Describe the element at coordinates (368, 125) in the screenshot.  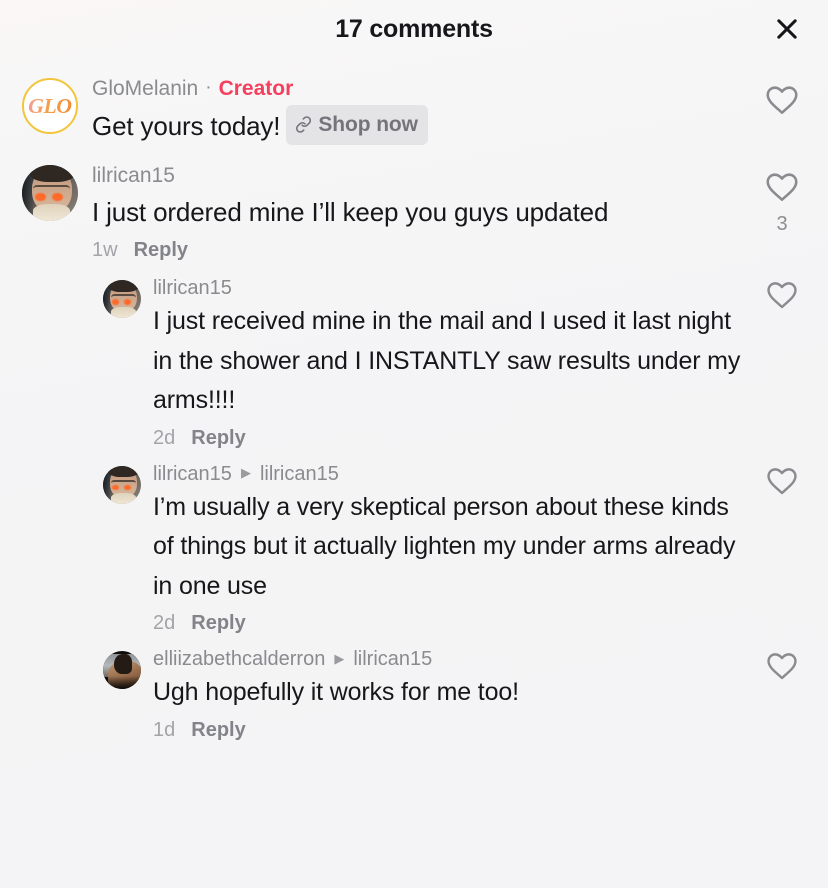
I see `shop-now-label: Shop now` at that location.